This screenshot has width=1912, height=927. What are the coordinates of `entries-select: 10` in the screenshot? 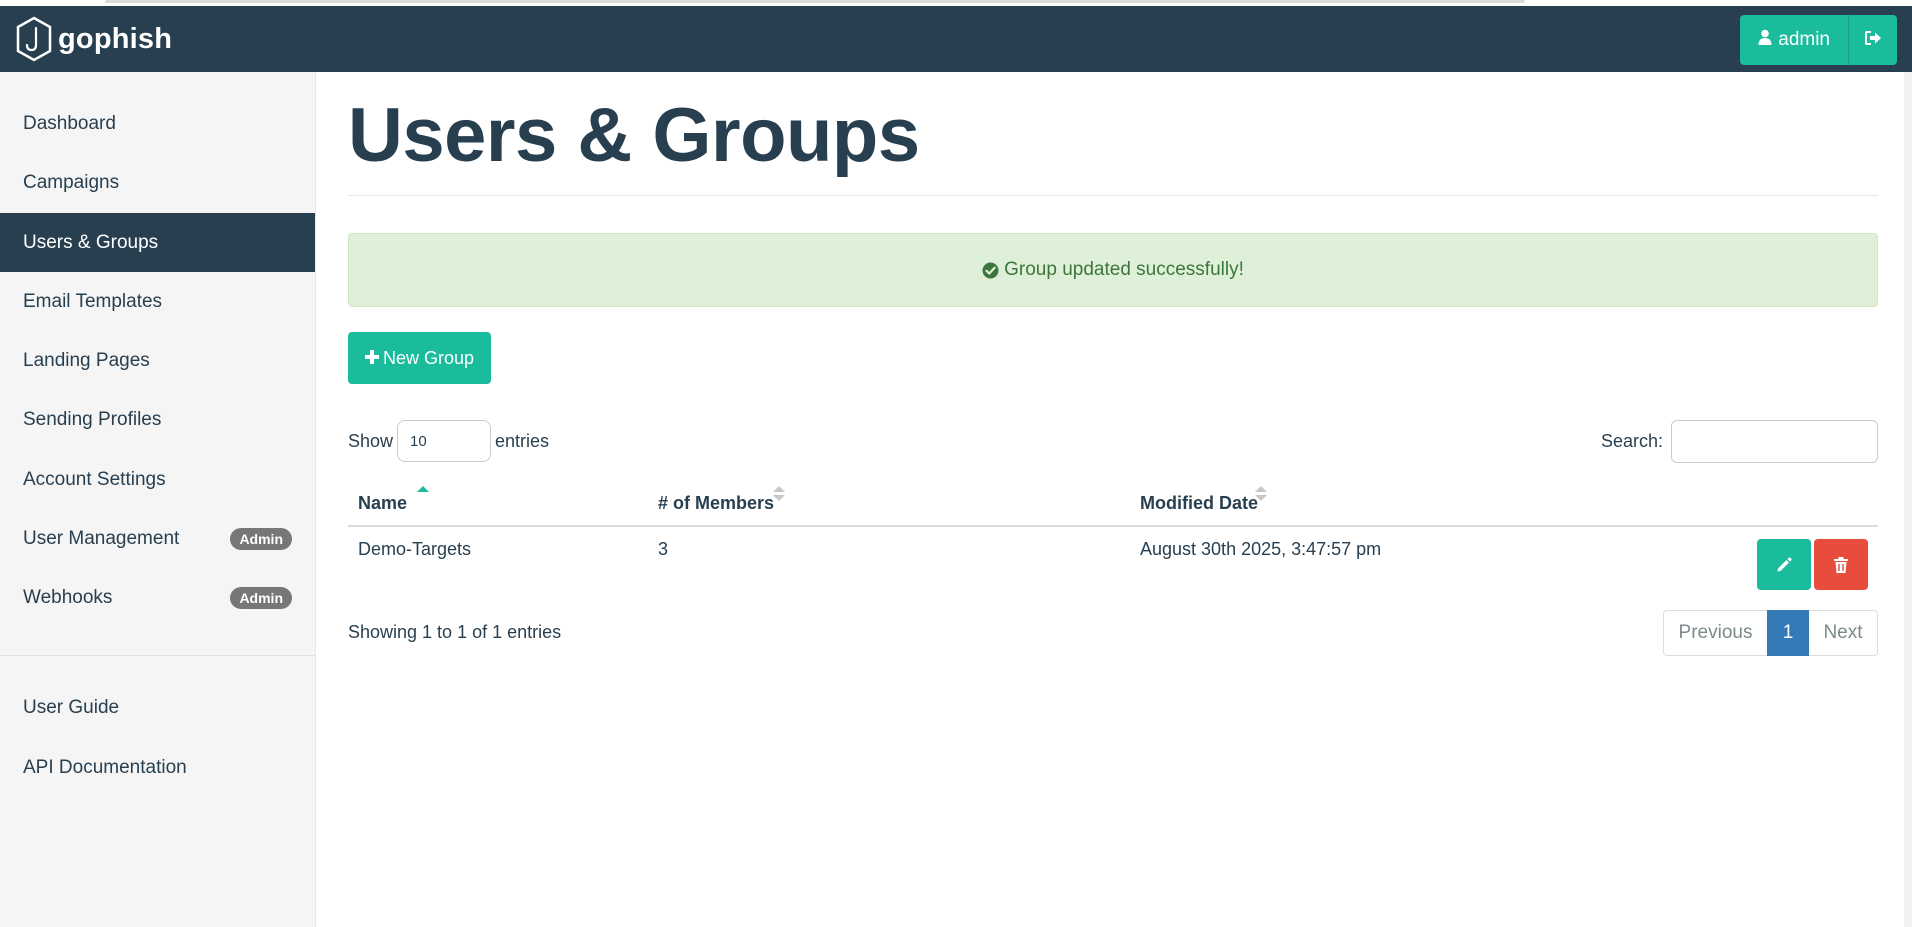 It's located at (444, 441).